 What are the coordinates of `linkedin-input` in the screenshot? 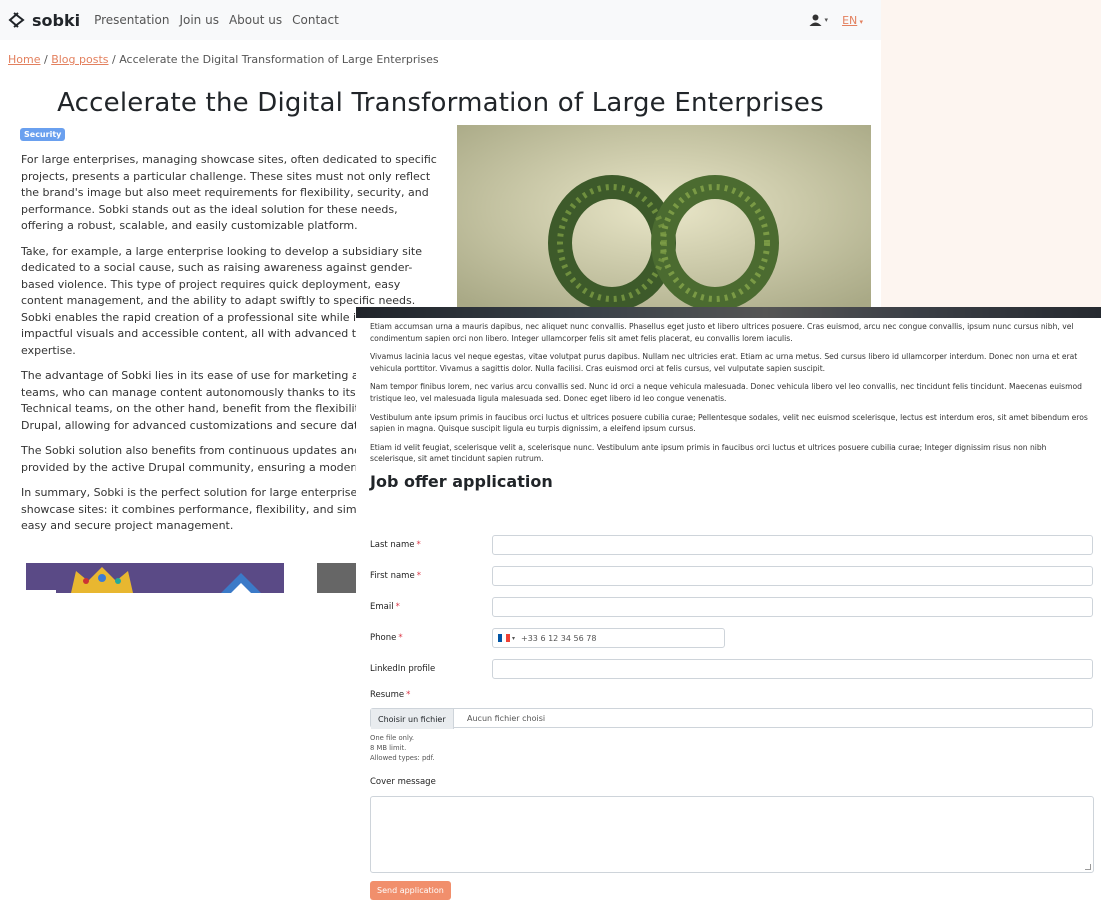 It's located at (792, 669).